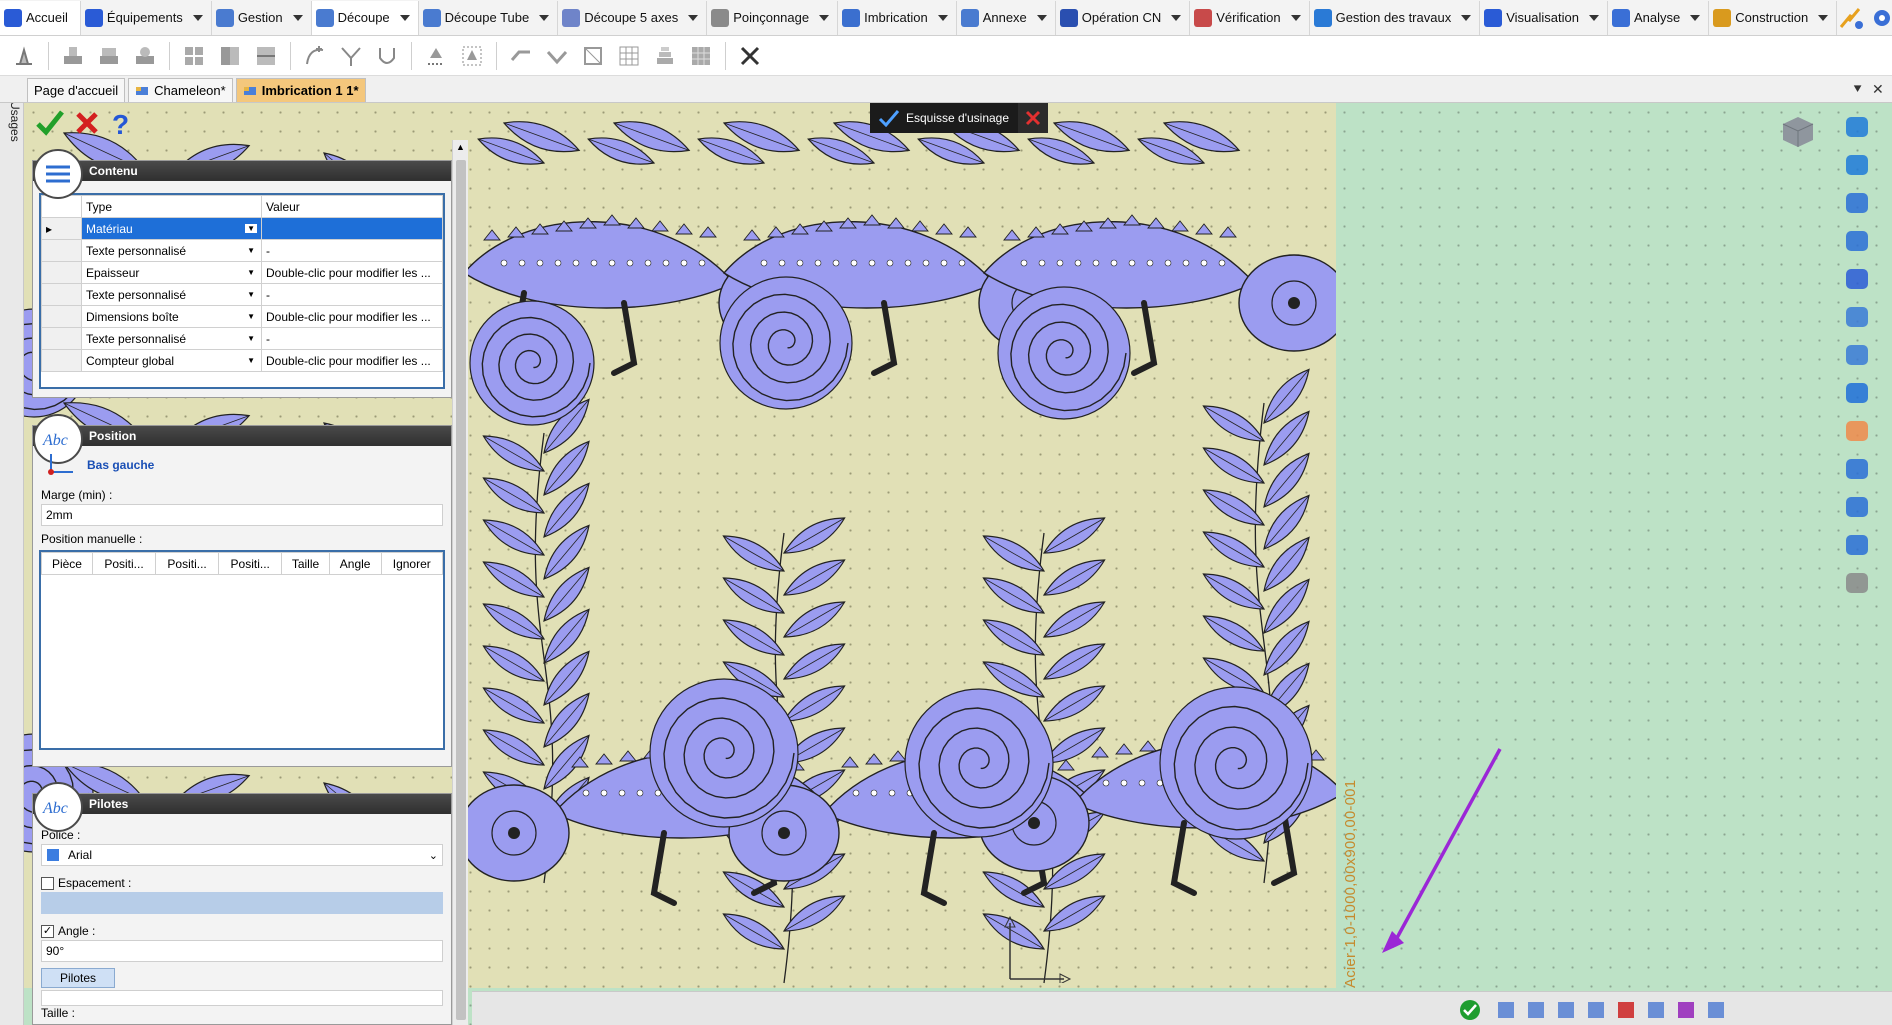  Describe the element at coordinates (73, 56) in the screenshot. I see `machine-tool-1-icon` at that location.